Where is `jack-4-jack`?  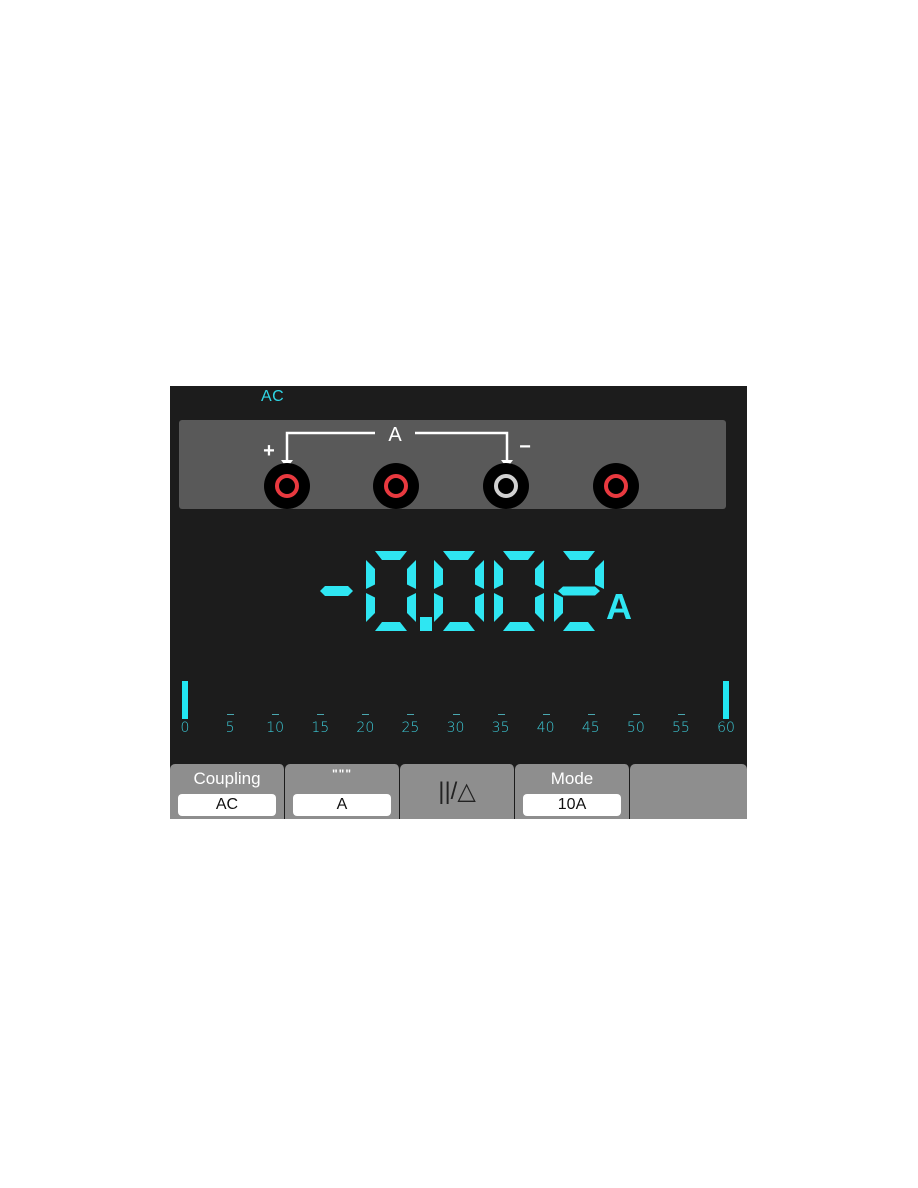
jack-4-jack is located at coordinates (616, 486).